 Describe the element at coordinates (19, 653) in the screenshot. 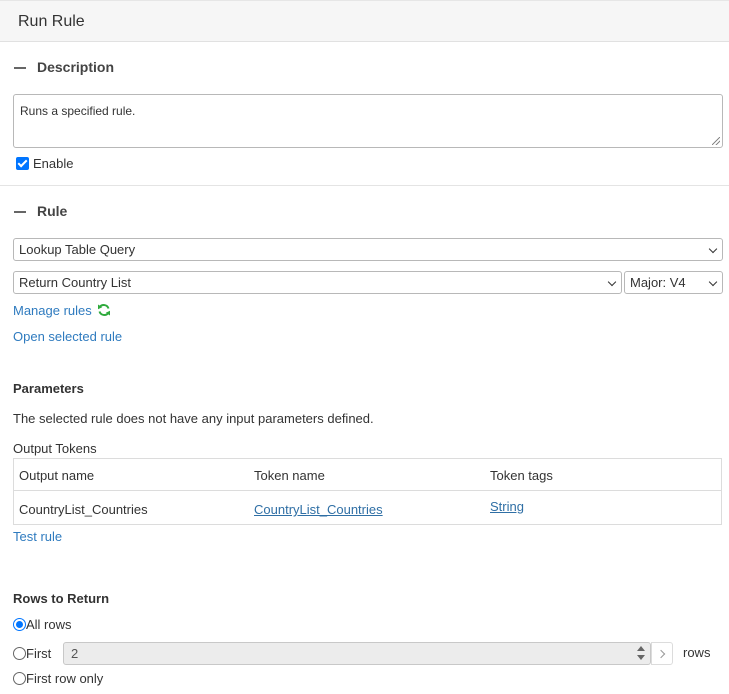

I see `first-rows-radio` at that location.